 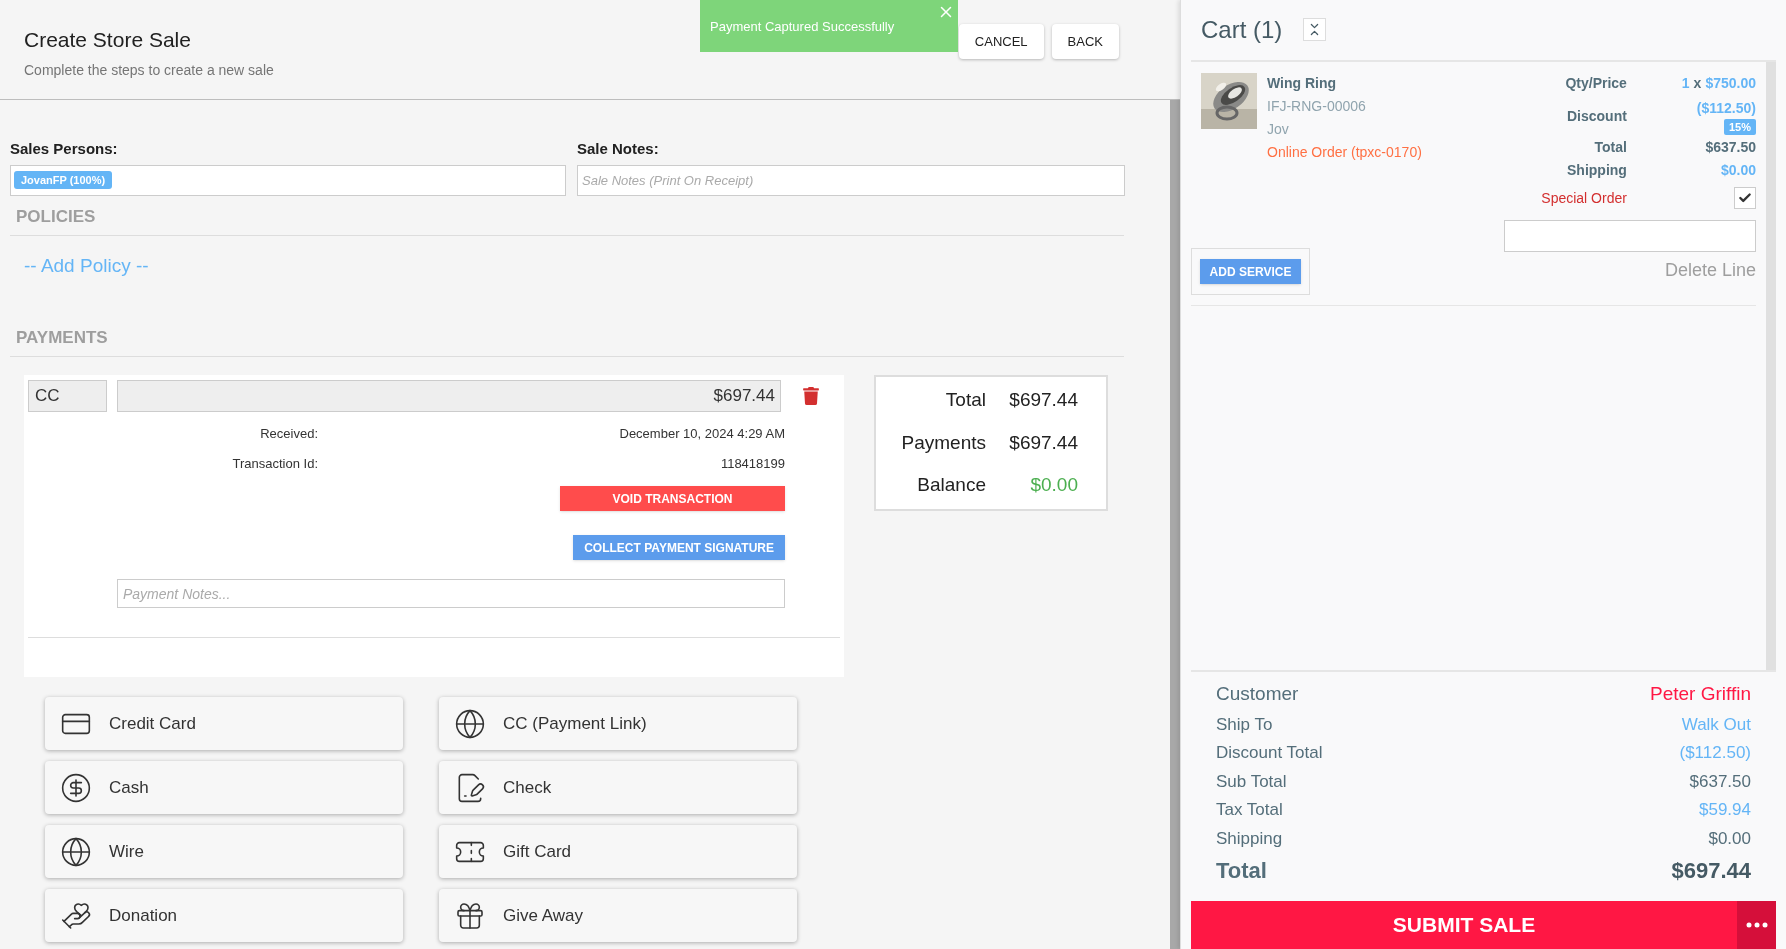 What do you see at coordinates (76, 787) in the screenshot?
I see `dollar-circle-icon` at bounding box center [76, 787].